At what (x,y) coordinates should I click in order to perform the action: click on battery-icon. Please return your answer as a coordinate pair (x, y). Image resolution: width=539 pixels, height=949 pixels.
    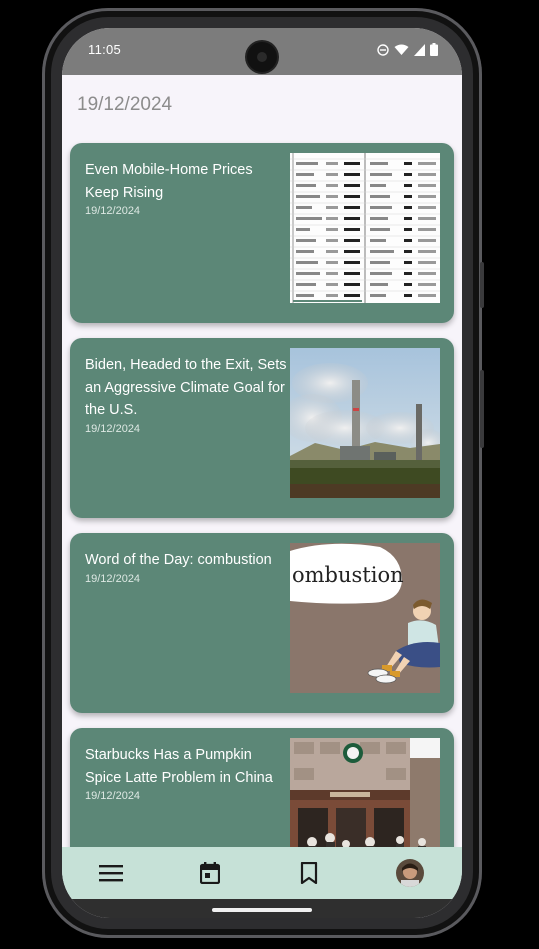
    Looking at the image, I should click on (434, 49).